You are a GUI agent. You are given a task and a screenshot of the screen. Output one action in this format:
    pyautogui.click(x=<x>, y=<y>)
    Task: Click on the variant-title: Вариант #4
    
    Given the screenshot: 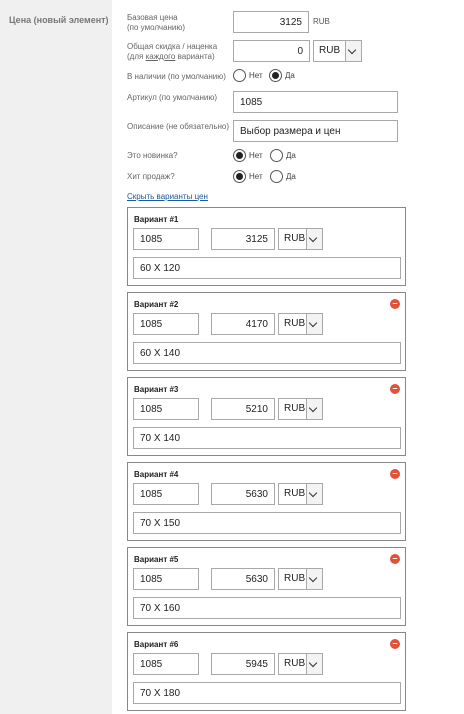 What is the action you would take?
    pyautogui.click(x=156, y=474)
    